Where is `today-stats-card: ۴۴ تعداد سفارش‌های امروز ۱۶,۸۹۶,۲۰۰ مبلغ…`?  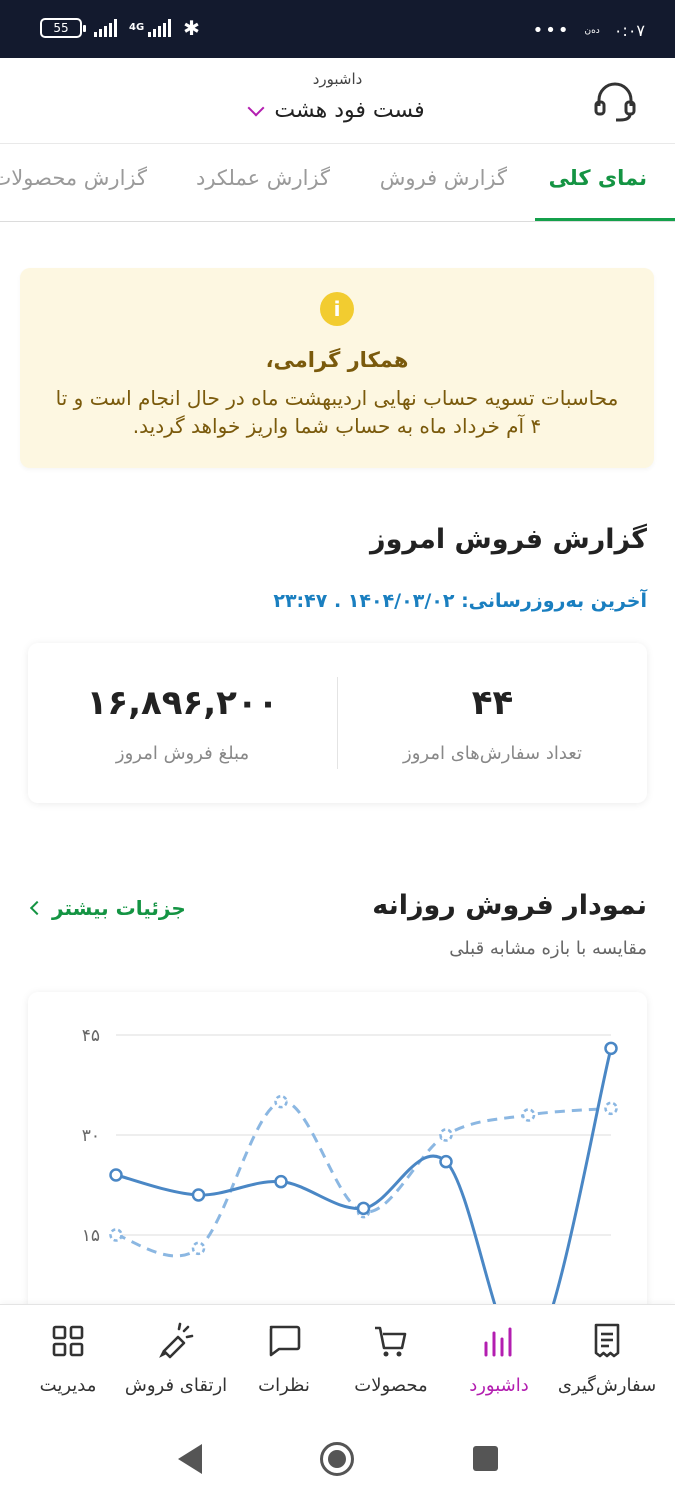 today-stats-card: ۴۴ تعداد سفارش‌های امروز ۱۶,۸۹۶,۲۰۰ مبلغ… is located at coordinates (337, 723).